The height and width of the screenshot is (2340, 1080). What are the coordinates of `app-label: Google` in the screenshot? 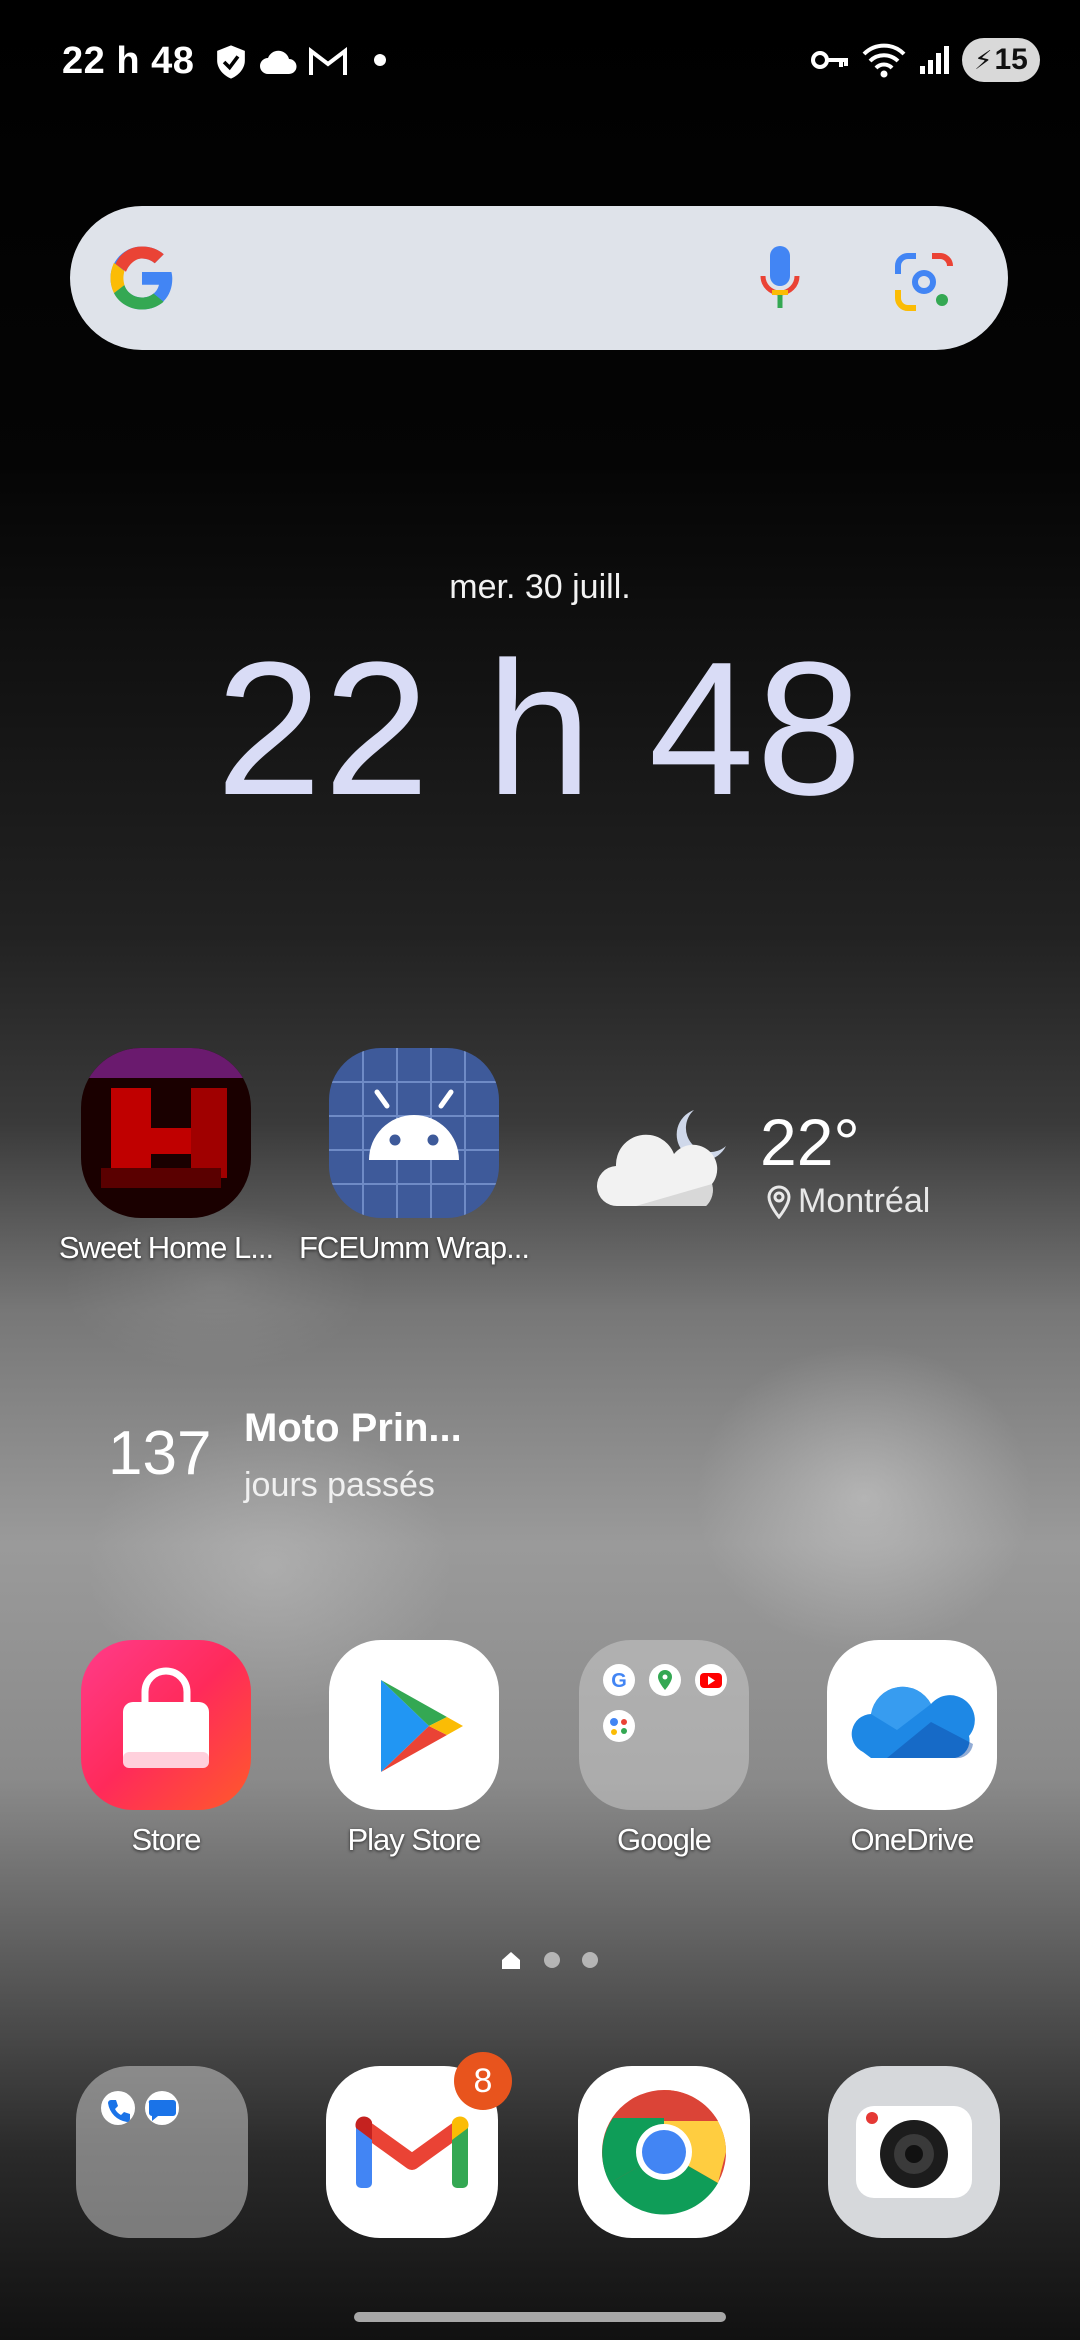 It's located at (664, 1839).